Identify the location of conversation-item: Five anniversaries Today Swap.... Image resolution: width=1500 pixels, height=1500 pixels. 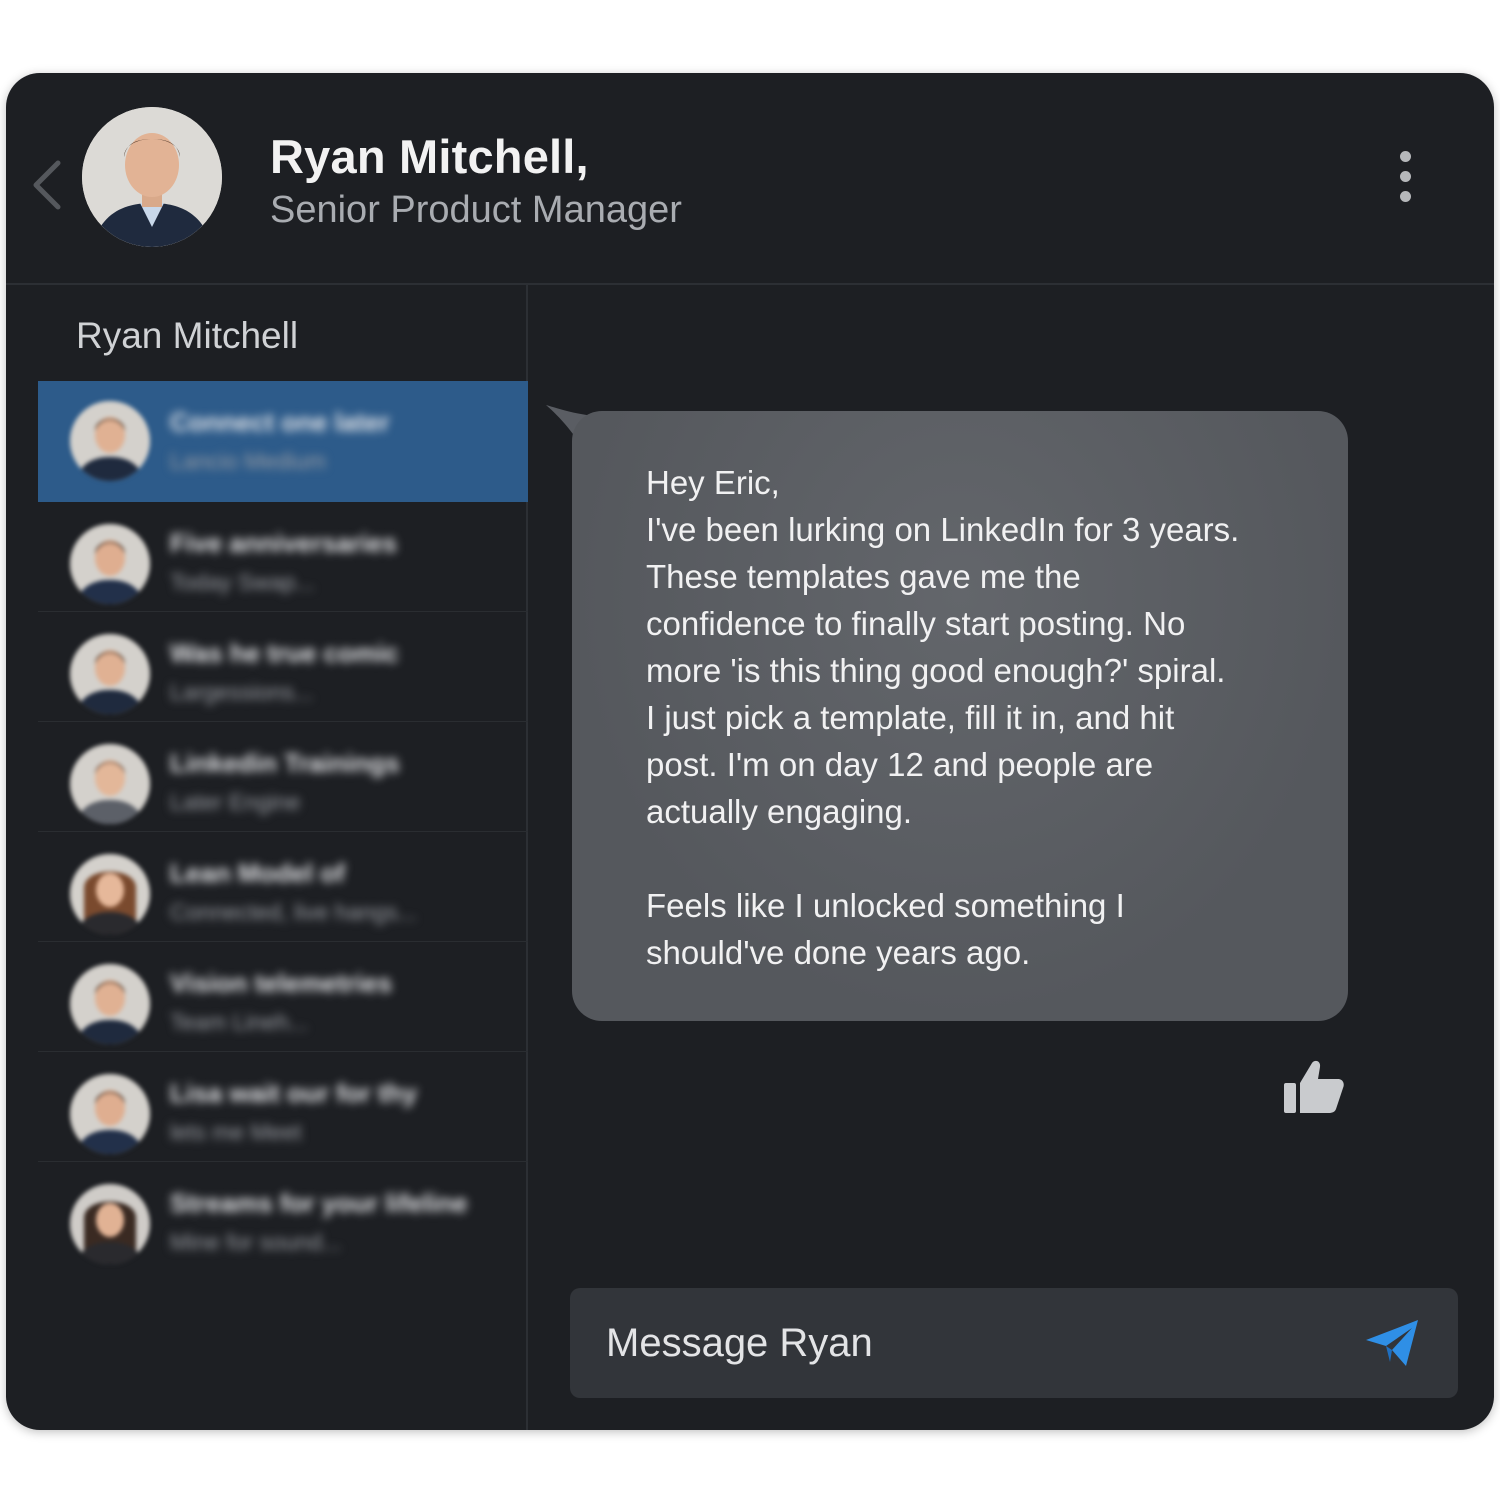
(283, 557).